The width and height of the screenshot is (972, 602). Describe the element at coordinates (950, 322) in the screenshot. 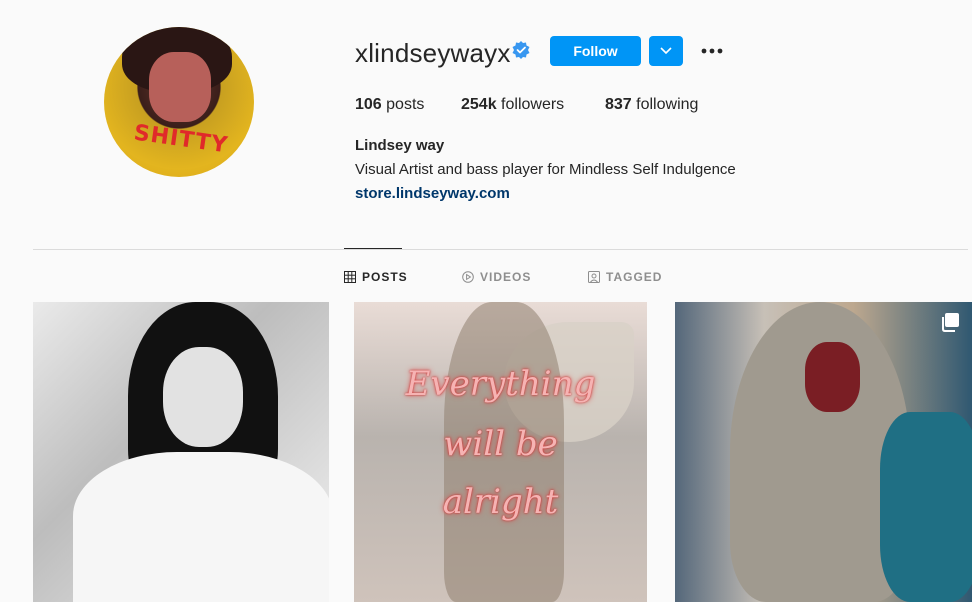

I see `multiple-posts-icon` at that location.